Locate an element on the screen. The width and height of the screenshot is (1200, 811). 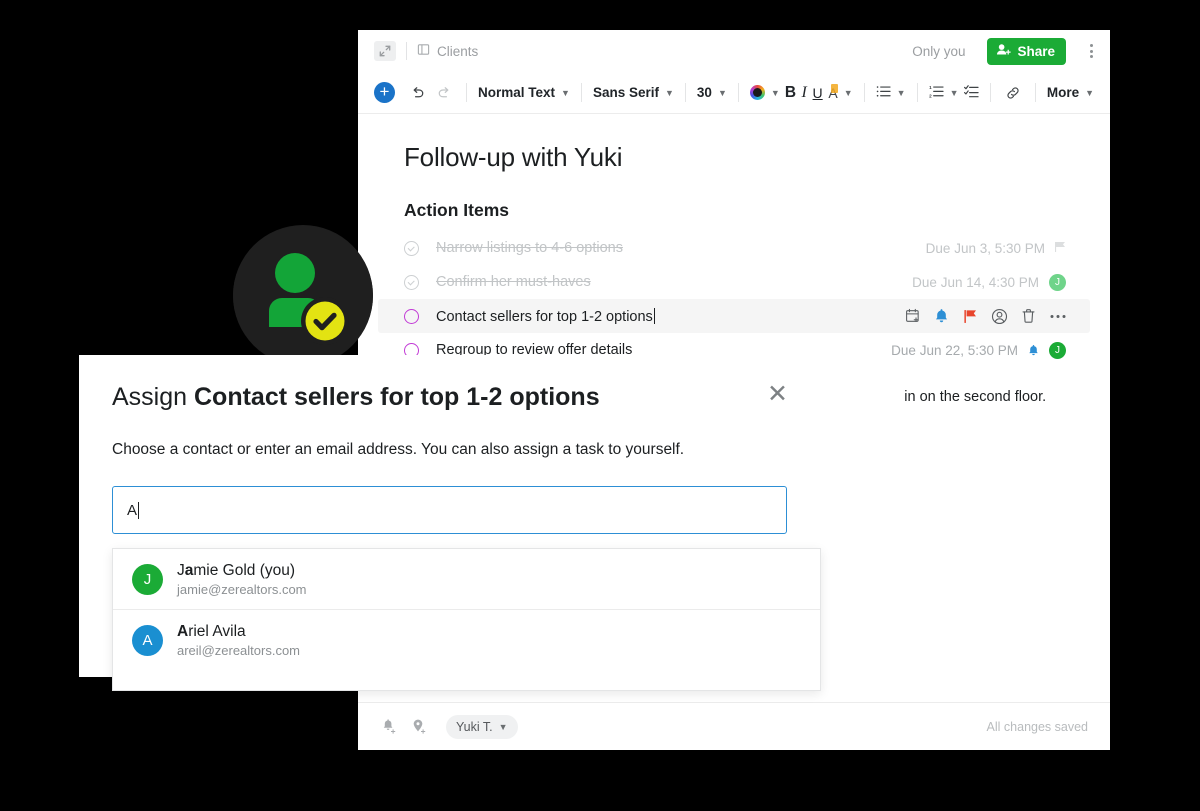
share-button: Share is located at coordinates (1026, 51).